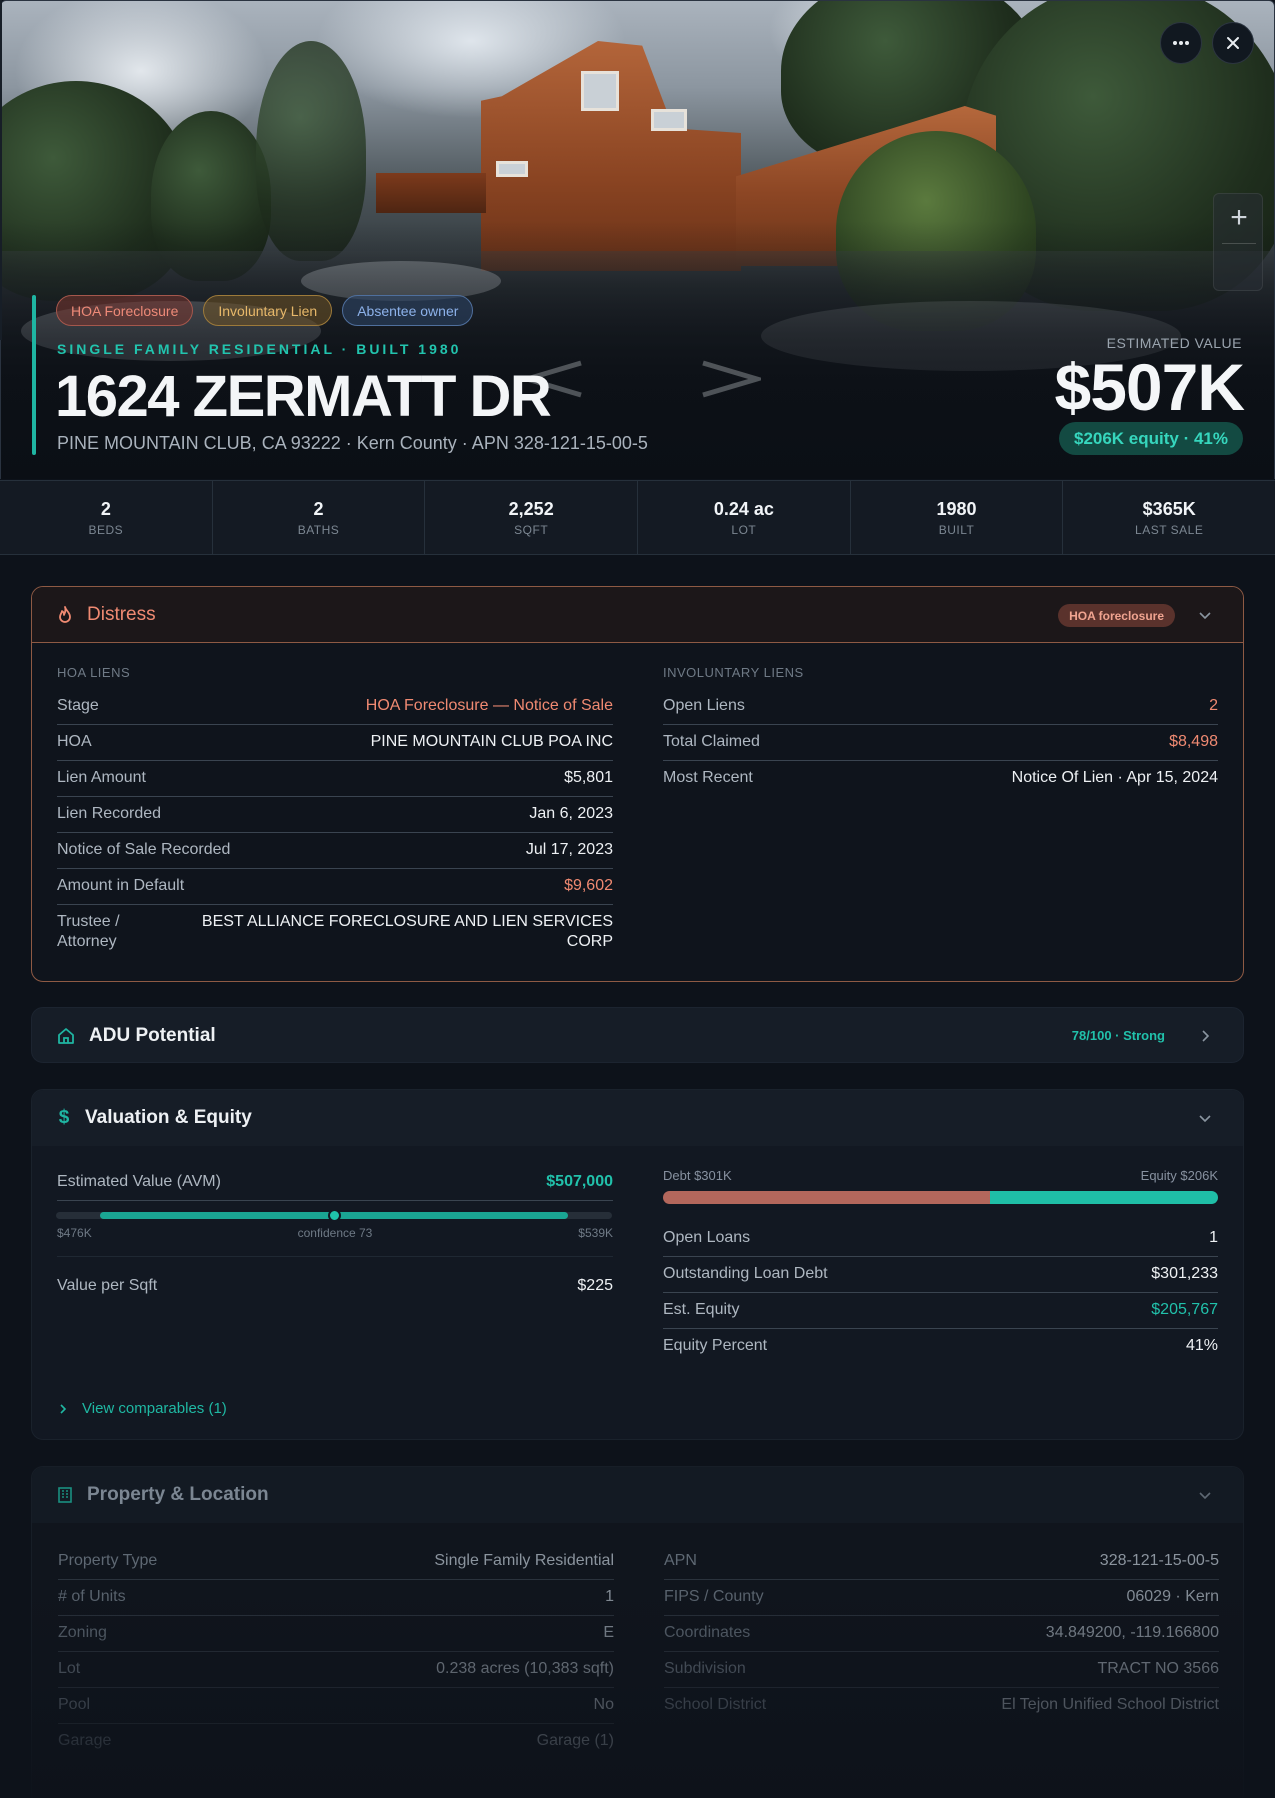 This screenshot has width=1275, height=1798. I want to click on detail-row: Amount in Default $9,602, so click(335, 886).